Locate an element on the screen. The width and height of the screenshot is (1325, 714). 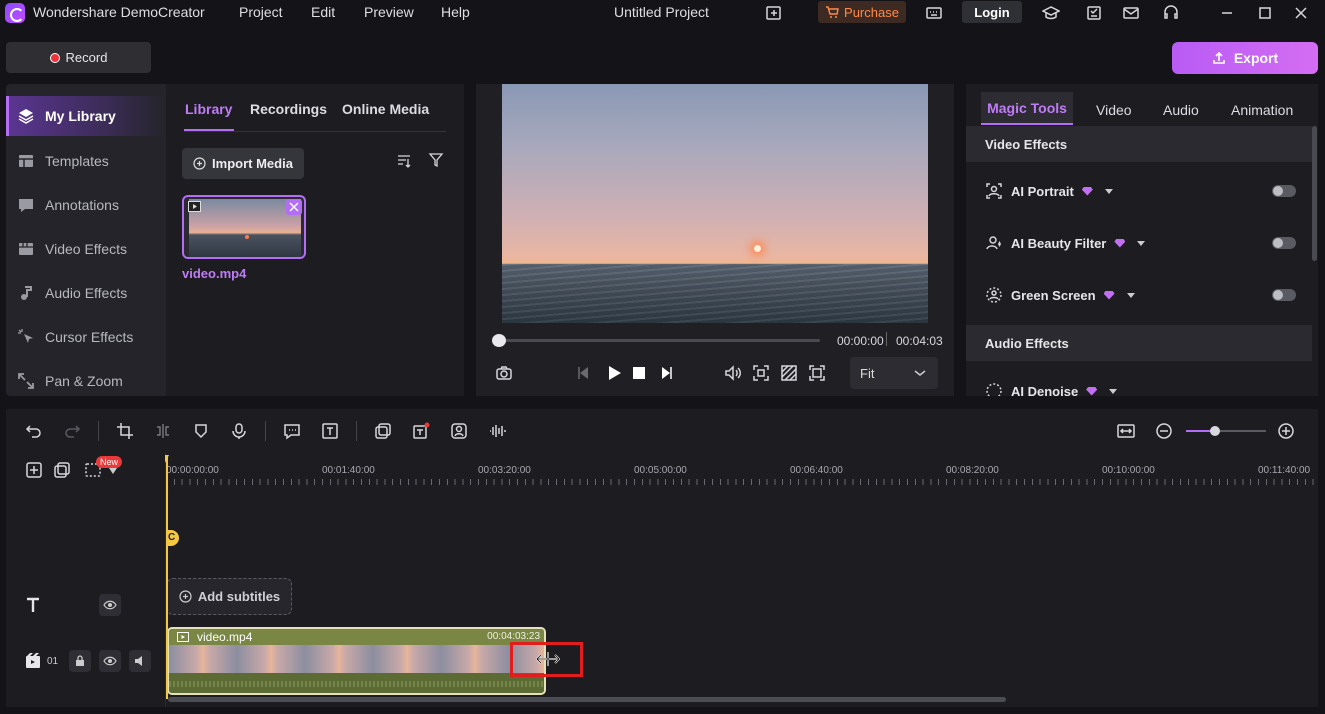
annotation-icon is located at coordinates (26, 205).